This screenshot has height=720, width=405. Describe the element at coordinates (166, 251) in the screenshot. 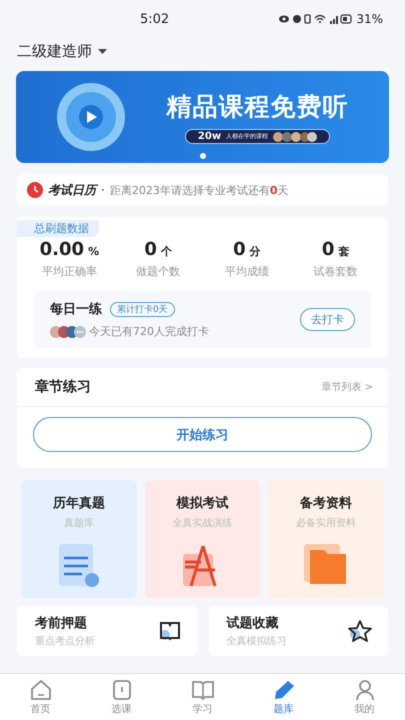

I see `stat-unit: 个` at that location.